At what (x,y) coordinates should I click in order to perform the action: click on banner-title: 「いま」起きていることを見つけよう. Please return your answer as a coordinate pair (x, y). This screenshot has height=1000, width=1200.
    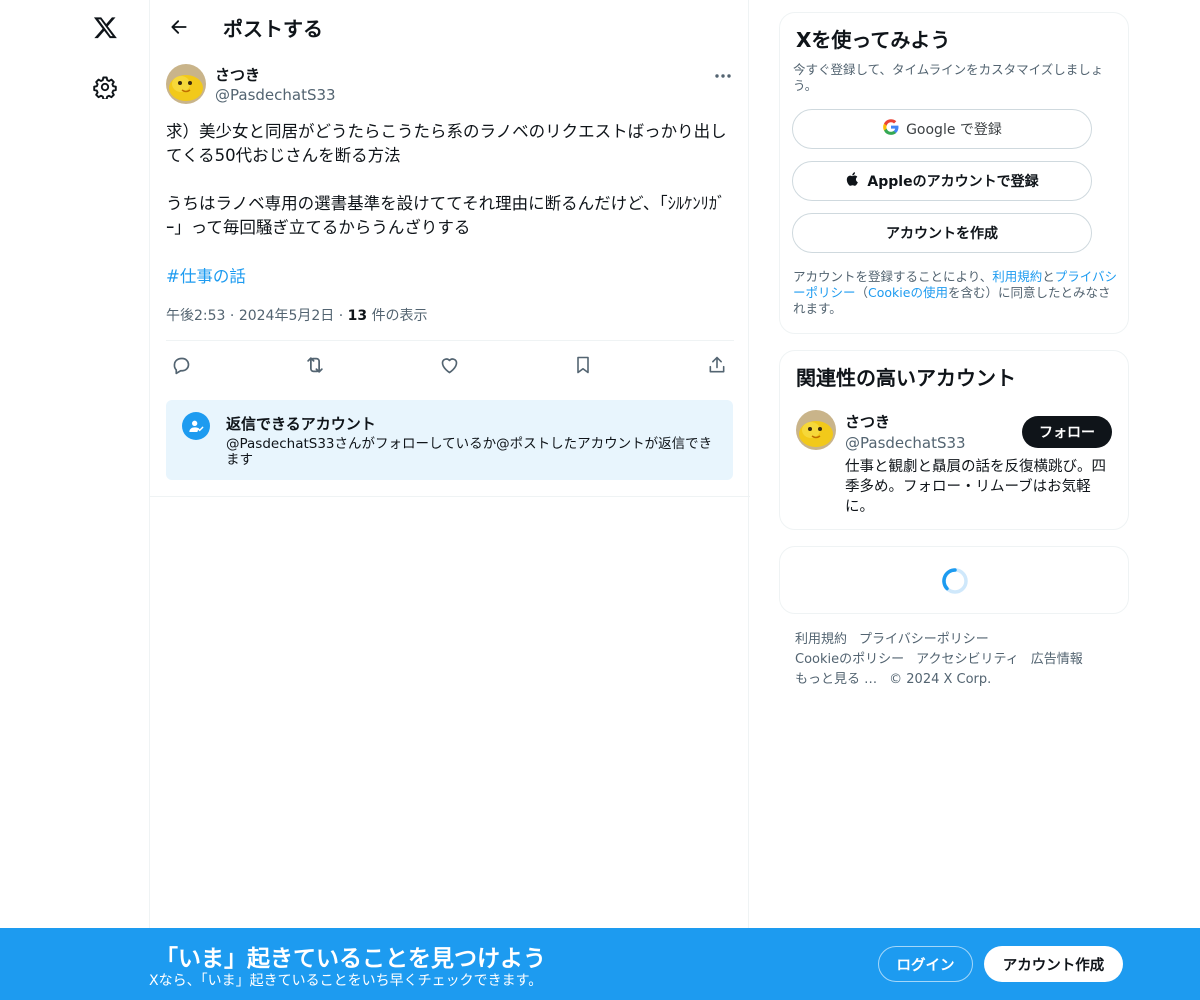
    Looking at the image, I should click on (350, 959).